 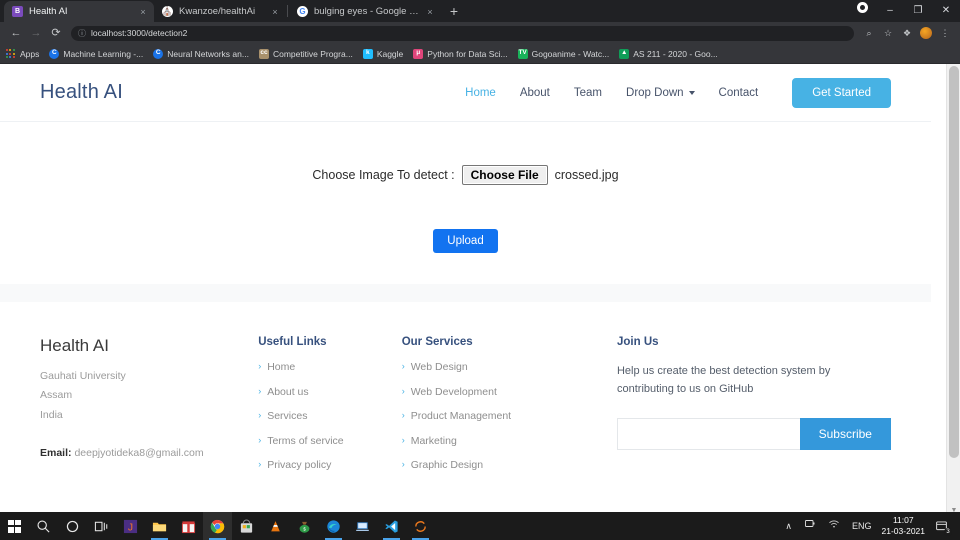 I want to click on footer-useful-links-column: Useful Links › Home › About us › Service, so click(x=330, y=410).